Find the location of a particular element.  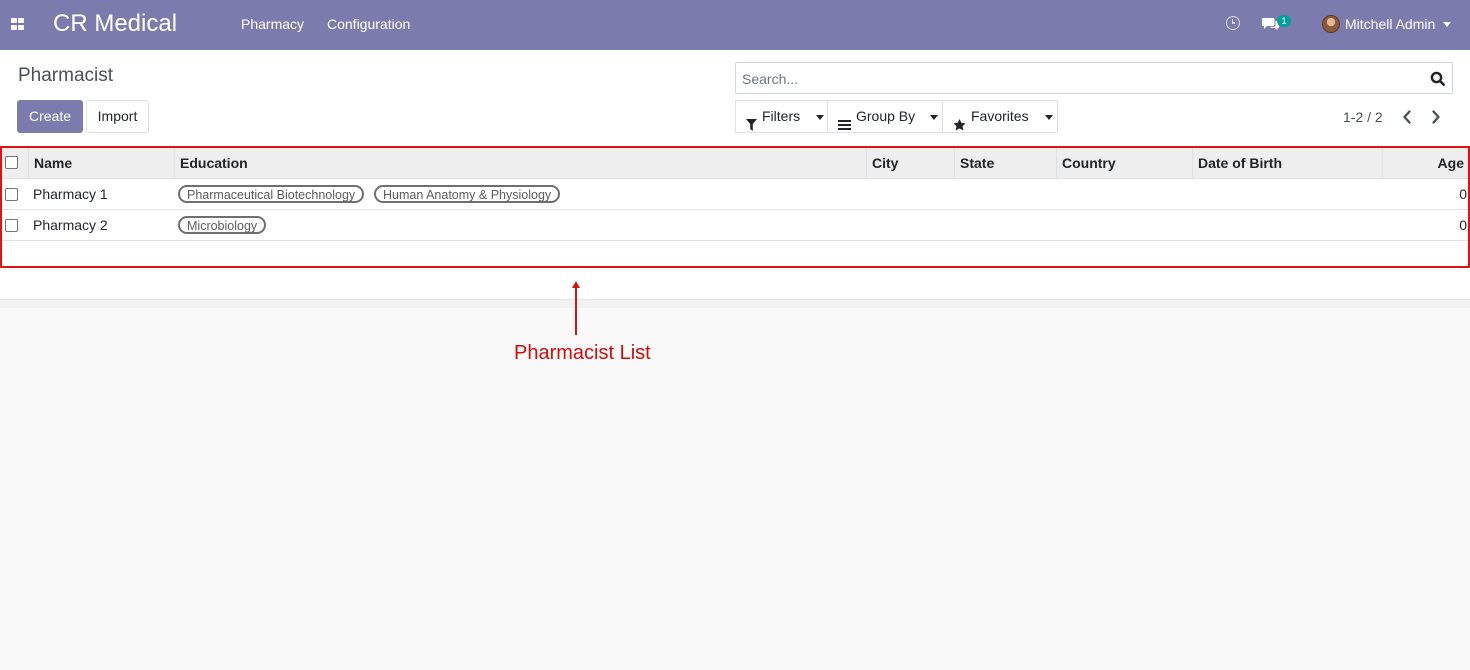

menu-item-configuration: Configuration is located at coordinates (368, 24).